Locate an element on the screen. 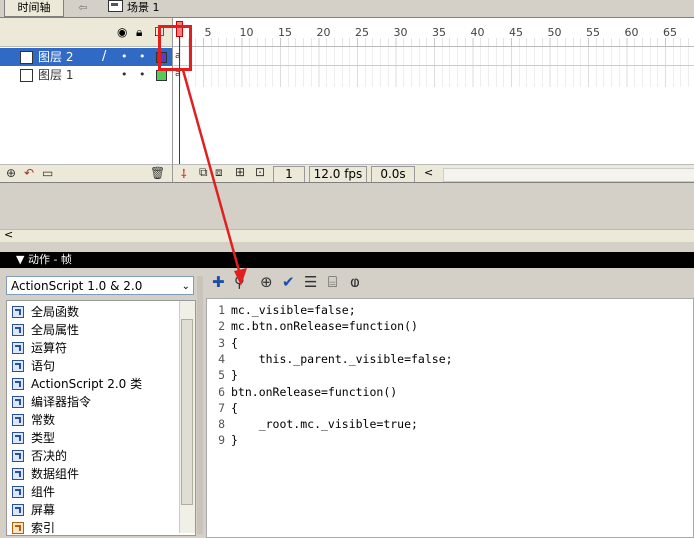 The image size is (694, 538). onion-outline-icon: ⧈ is located at coordinates (219, 172).